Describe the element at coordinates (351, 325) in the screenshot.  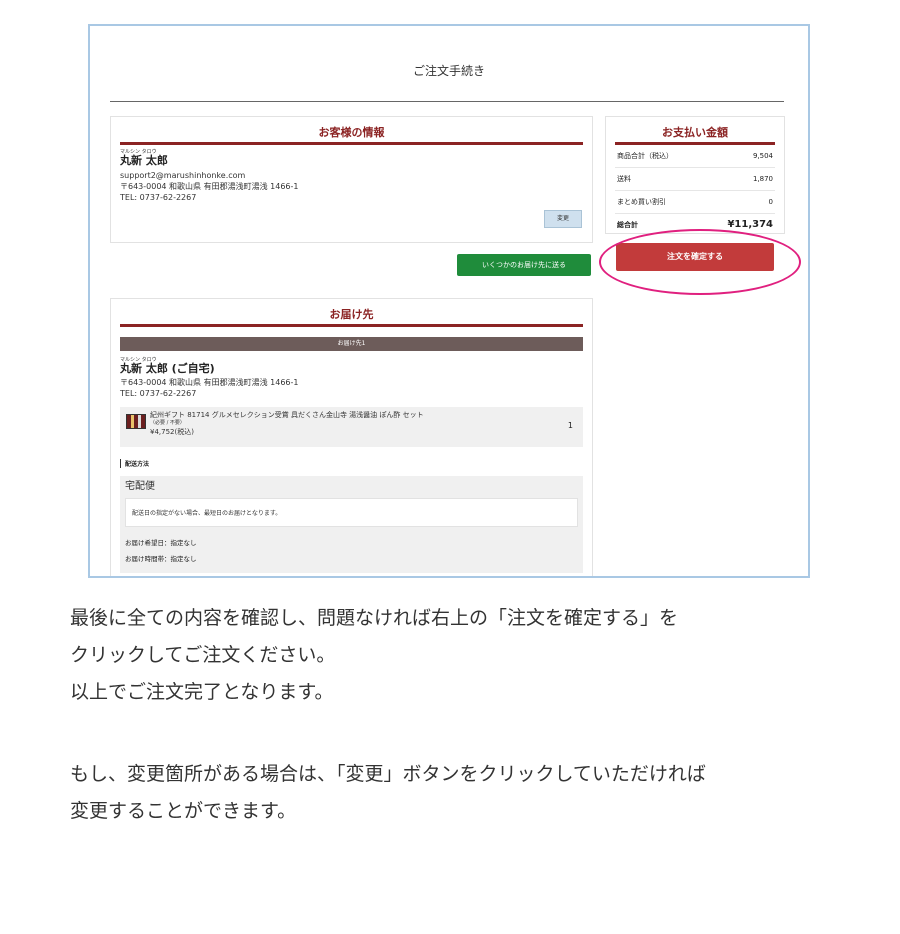
I see `delivery-rule` at that location.